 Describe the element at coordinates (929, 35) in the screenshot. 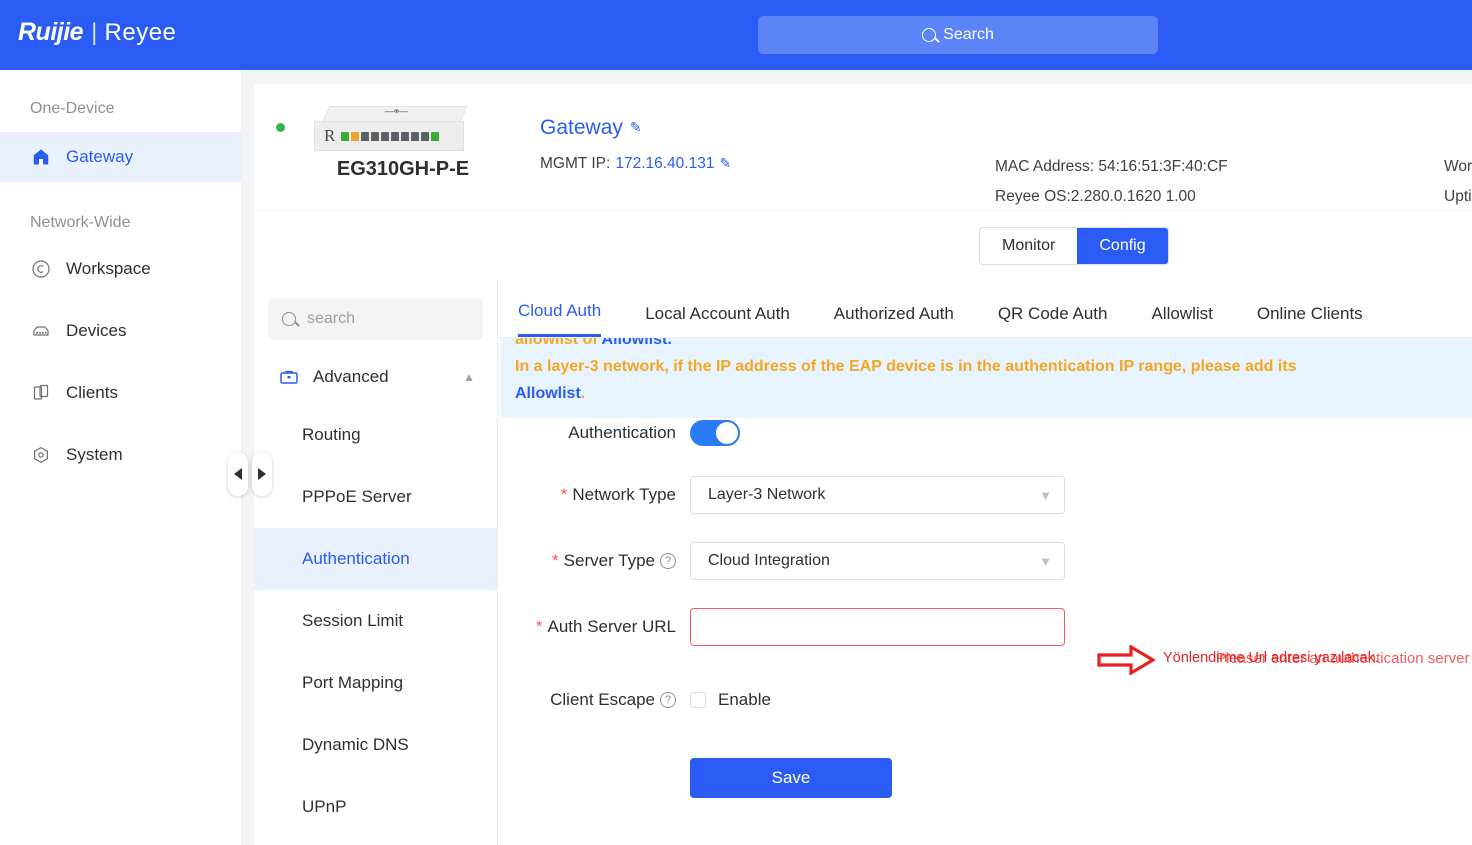

I see `search-icon` at that location.